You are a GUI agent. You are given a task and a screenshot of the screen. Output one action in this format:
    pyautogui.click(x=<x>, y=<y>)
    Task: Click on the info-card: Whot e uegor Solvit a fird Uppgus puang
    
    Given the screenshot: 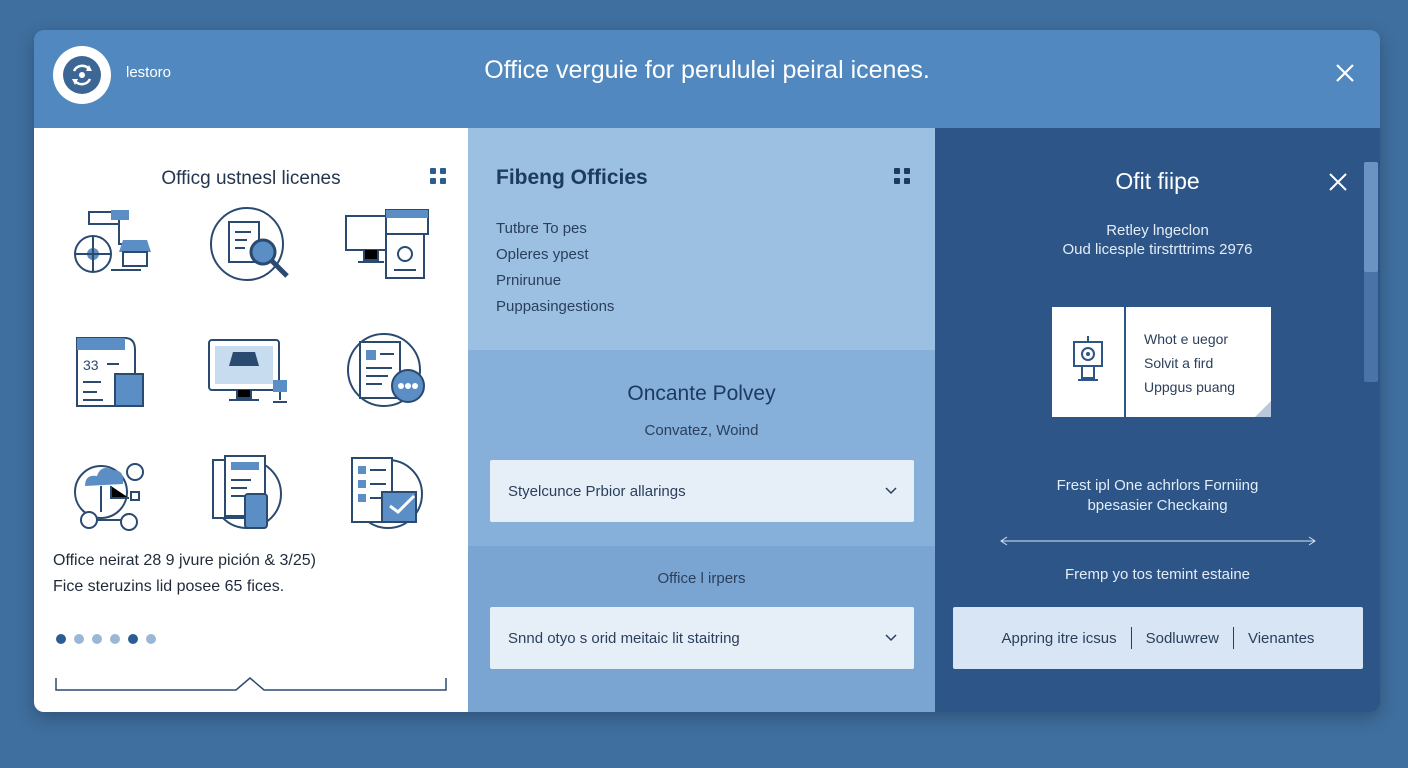 What is the action you would take?
    pyautogui.click(x=1161, y=362)
    